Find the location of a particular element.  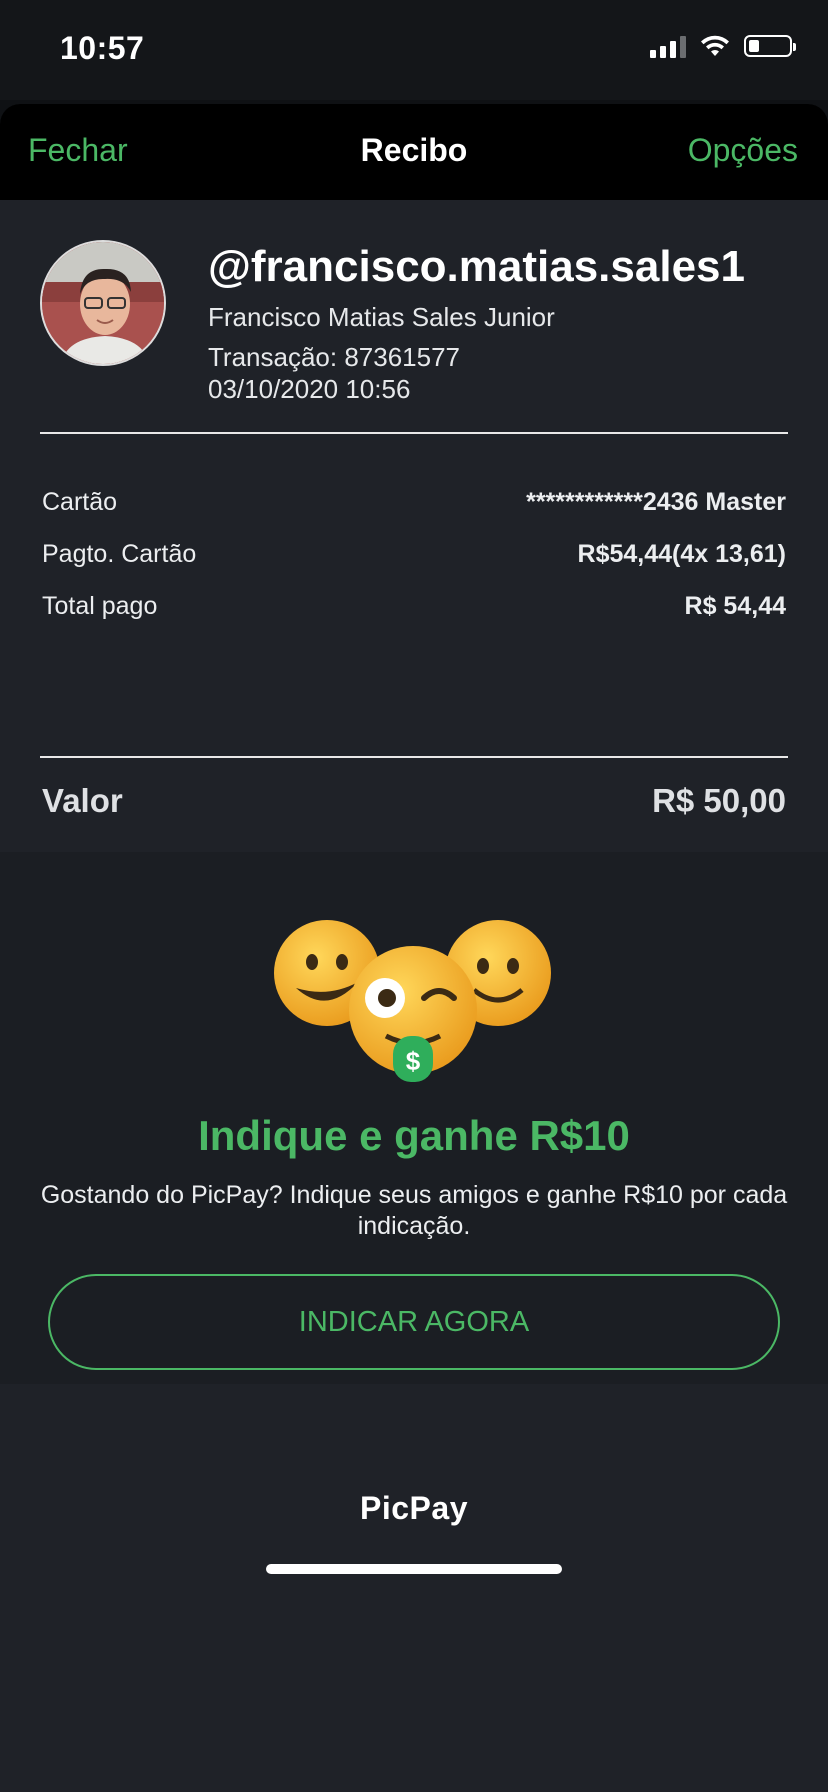

detail-row-card: Cartão ************2436 Master is located at coordinates (414, 502).